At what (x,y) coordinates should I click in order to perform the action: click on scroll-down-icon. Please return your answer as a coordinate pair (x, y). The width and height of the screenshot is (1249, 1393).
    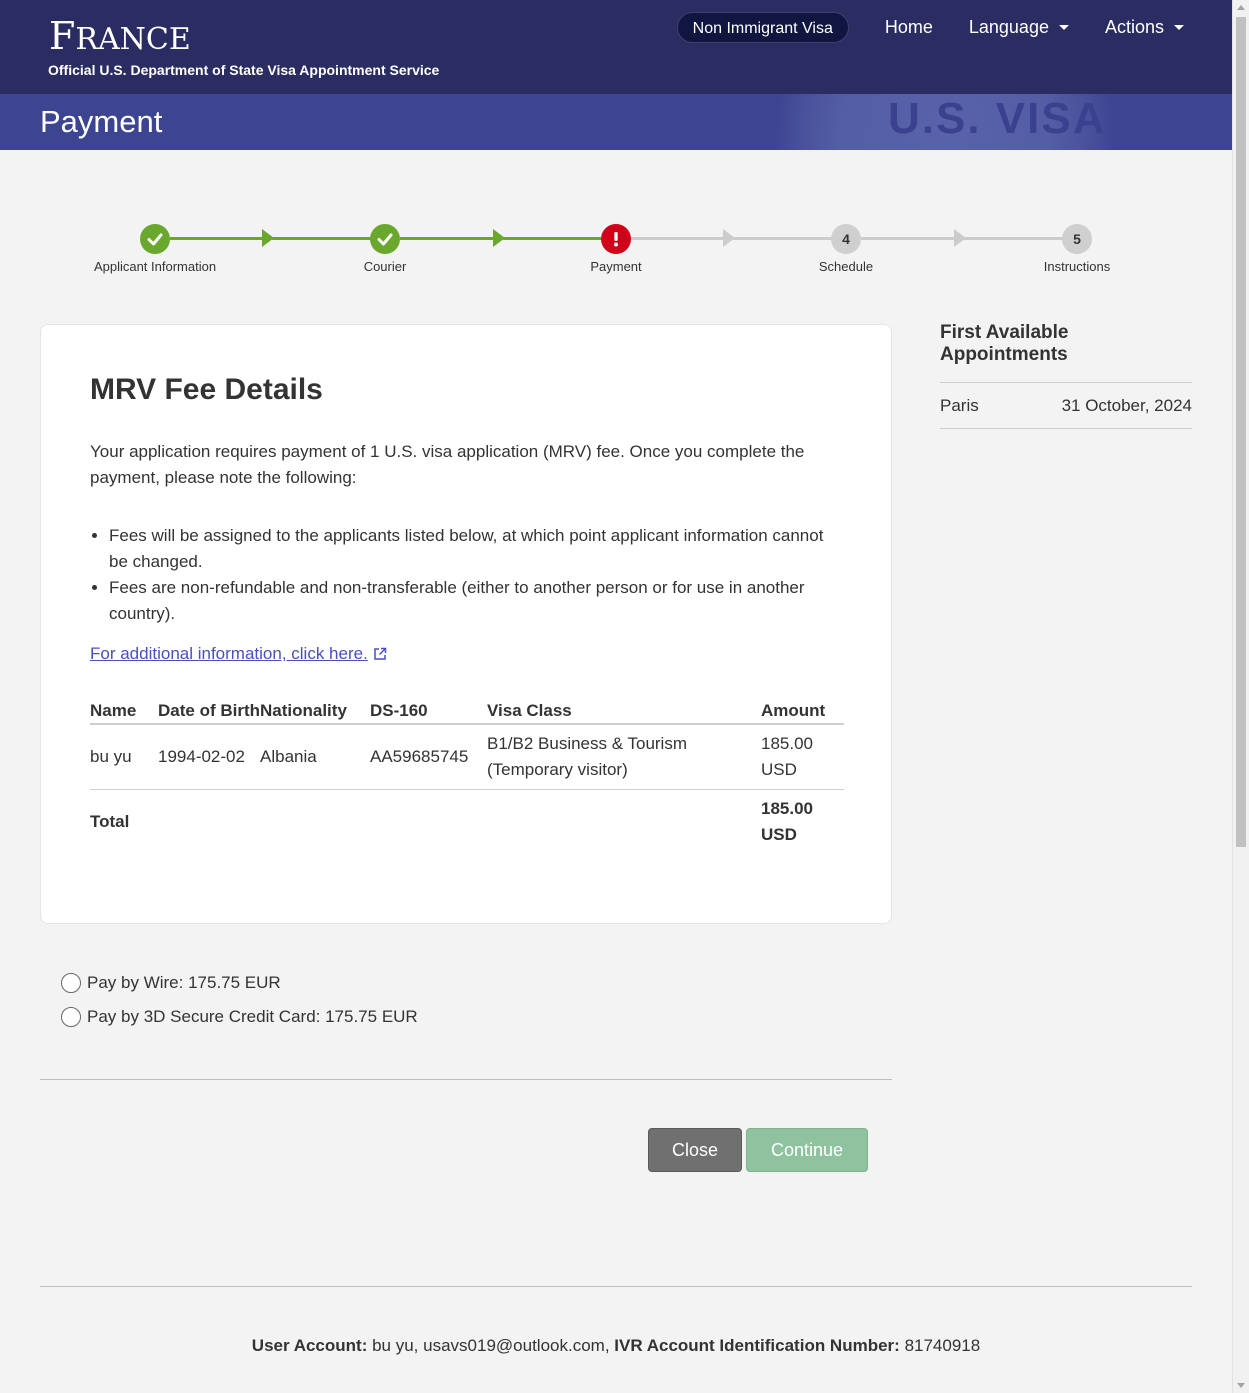
    Looking at the image, I should click on (1241, 1385).